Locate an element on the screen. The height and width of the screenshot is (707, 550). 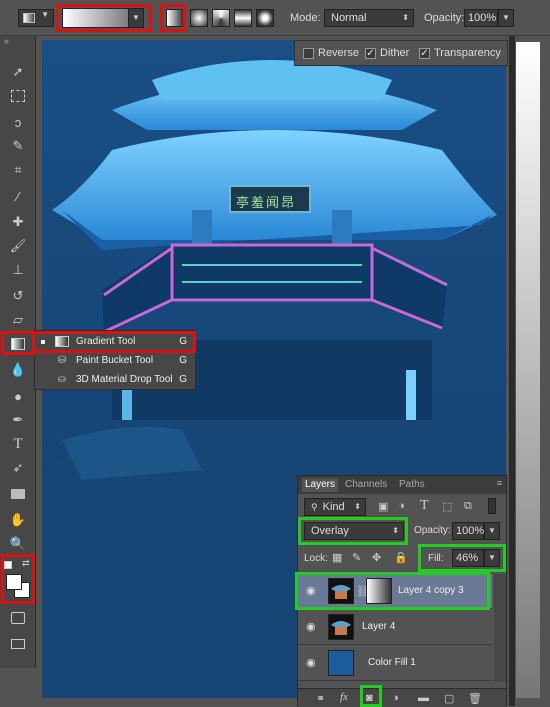
dither-checkbox: ✓ Dither is located at coordinates (387, 53).